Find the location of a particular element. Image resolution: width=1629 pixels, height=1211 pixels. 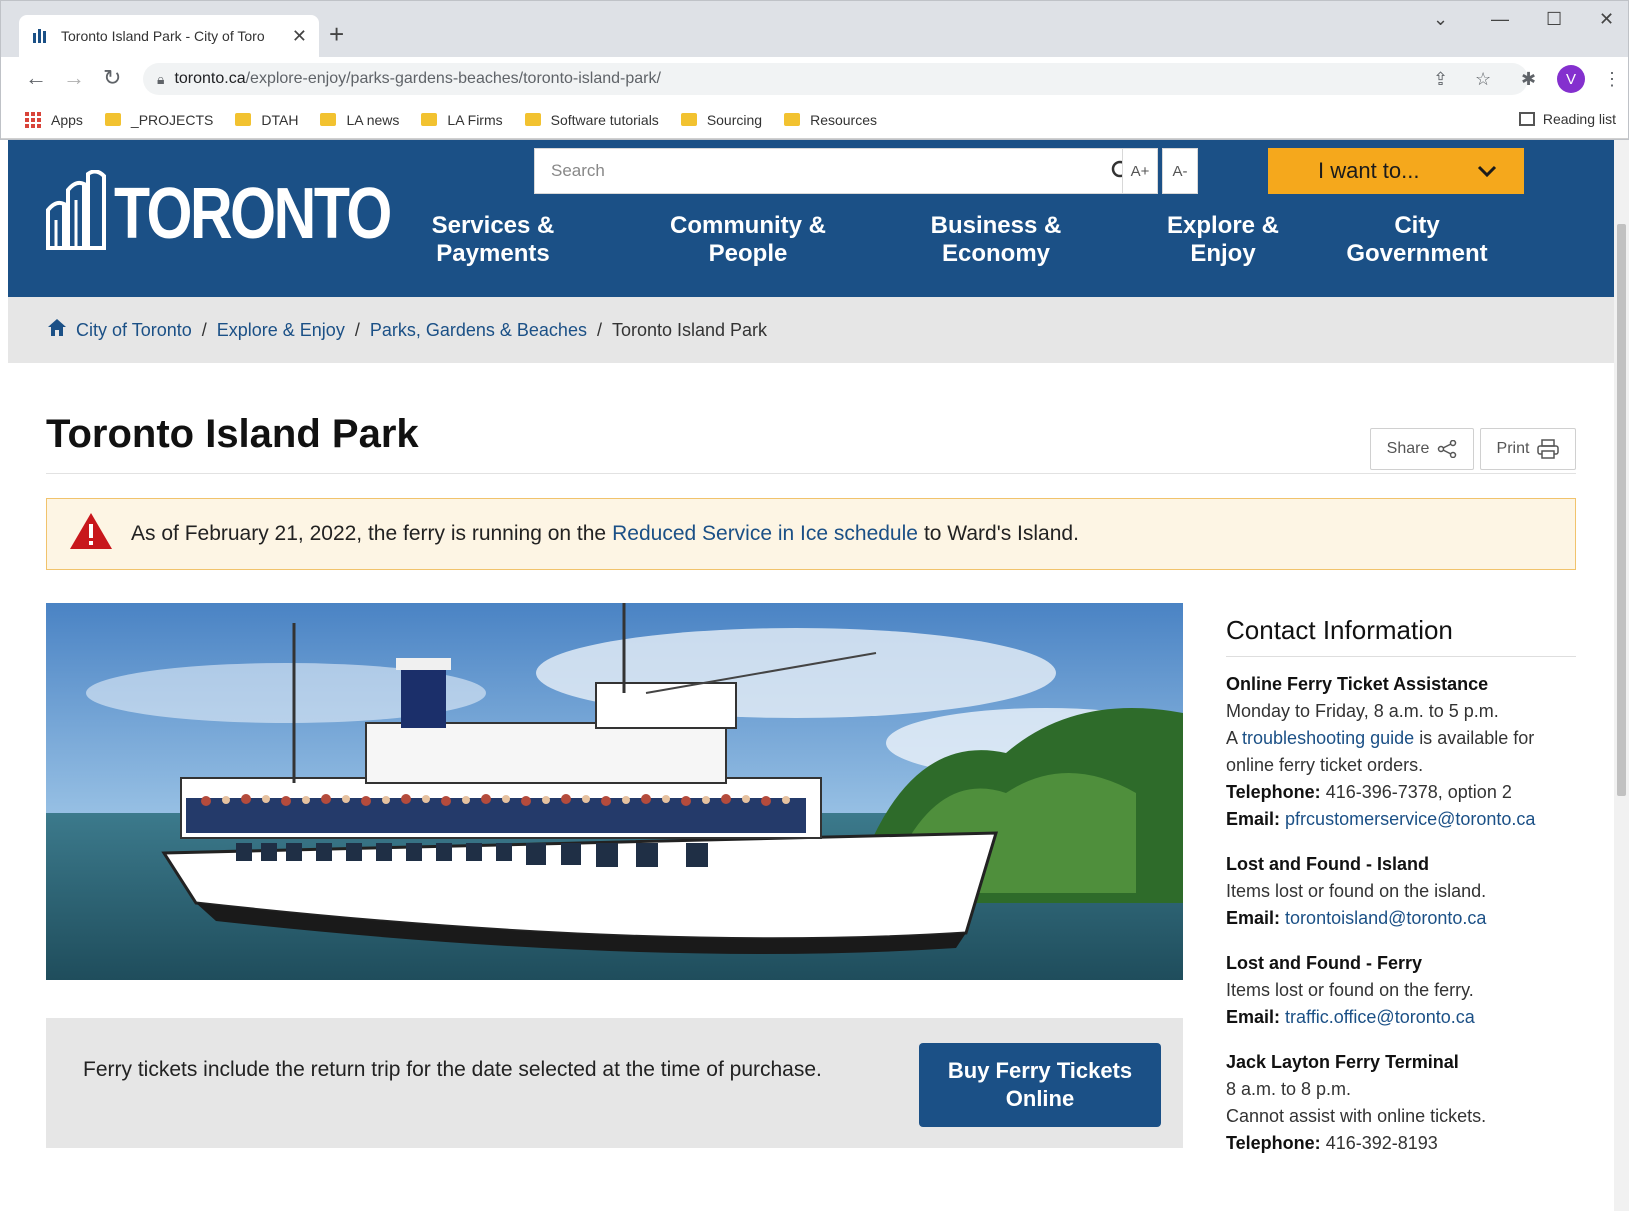

profile-avatar: V is located at coordinates (1571, 79).